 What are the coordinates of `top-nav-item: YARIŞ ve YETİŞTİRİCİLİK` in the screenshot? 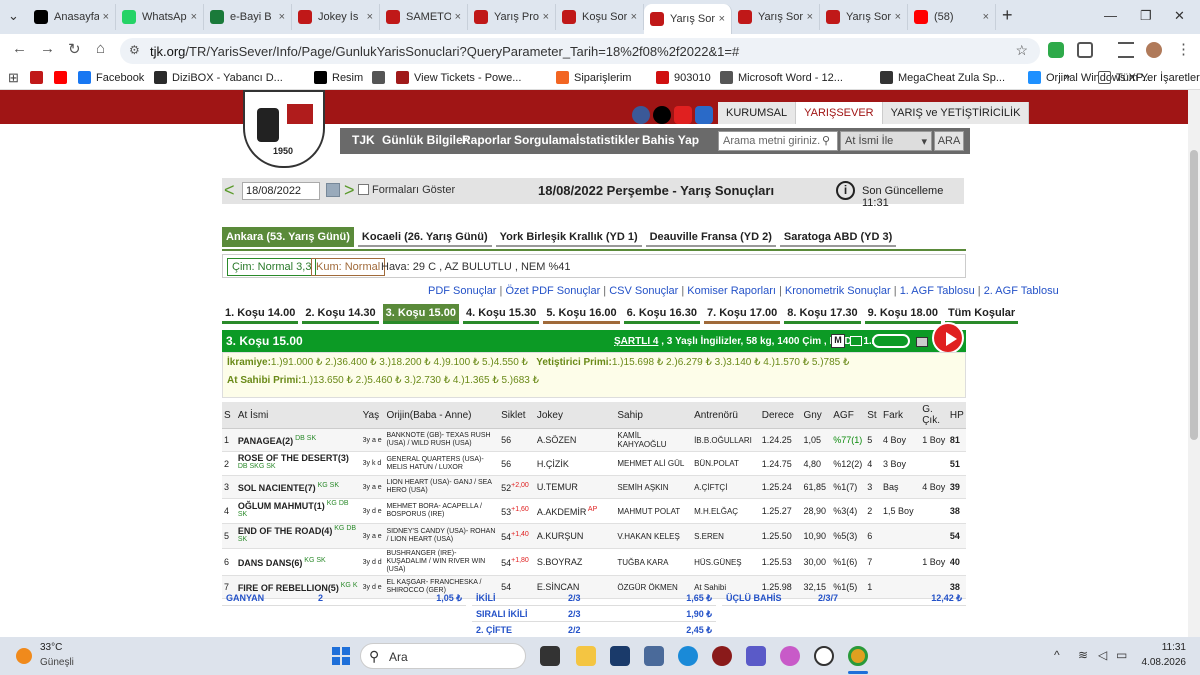 It's located at (956, 113).